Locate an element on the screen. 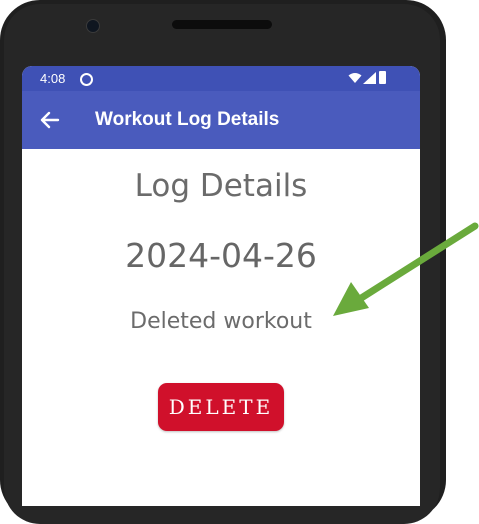 The width and height of the screenshot is (479, 524). app-bar-title: Workout Log Details is located at coordinates (187, 119).